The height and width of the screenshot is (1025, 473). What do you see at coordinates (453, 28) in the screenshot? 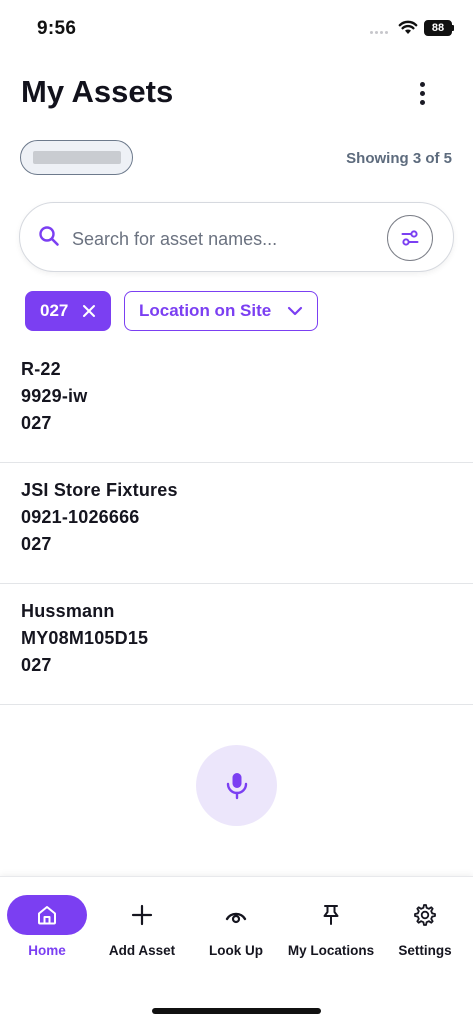
I see `battery-tip` at bounding box center [453, 28].